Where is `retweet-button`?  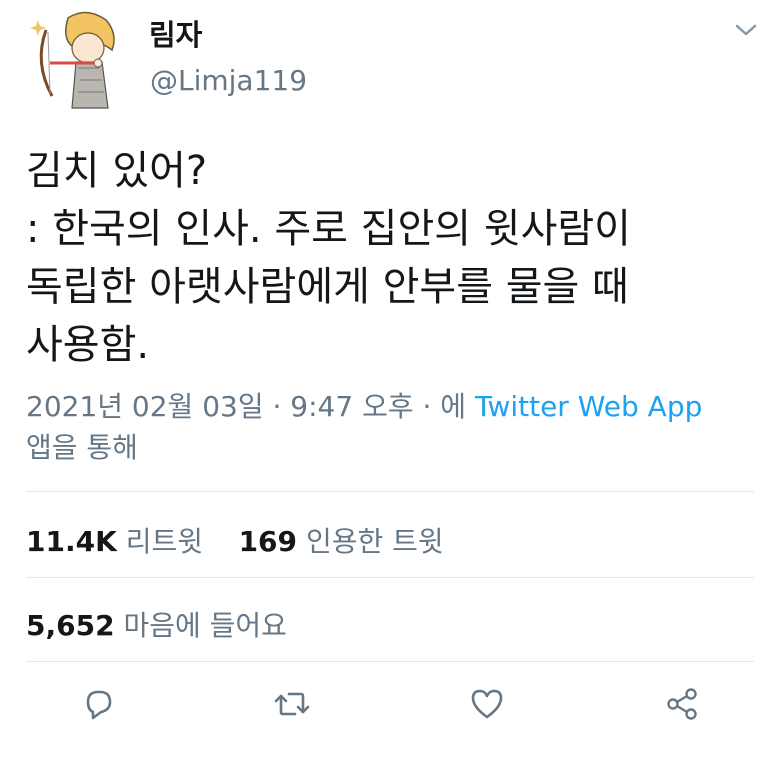
retweet-button is located at coordinates (292, 704).